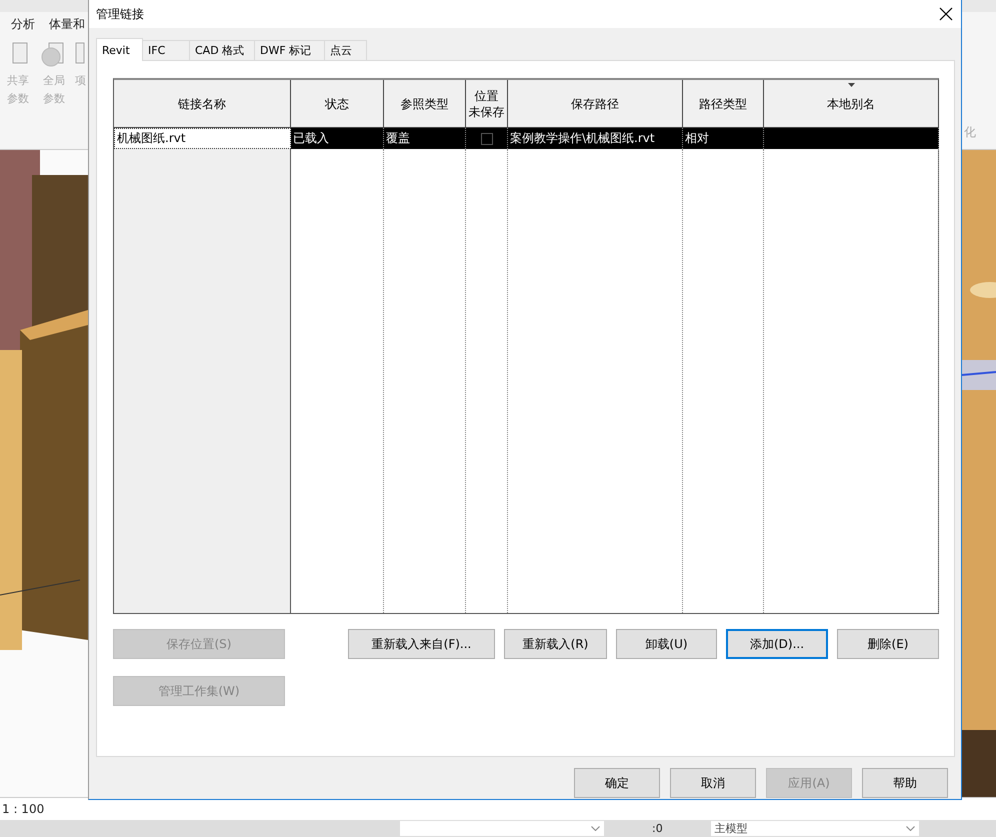 This screenshot has height=837, width=996. Describe the element at coordinates (486, 138) in the screenshot. I see `checkbox` at that location.